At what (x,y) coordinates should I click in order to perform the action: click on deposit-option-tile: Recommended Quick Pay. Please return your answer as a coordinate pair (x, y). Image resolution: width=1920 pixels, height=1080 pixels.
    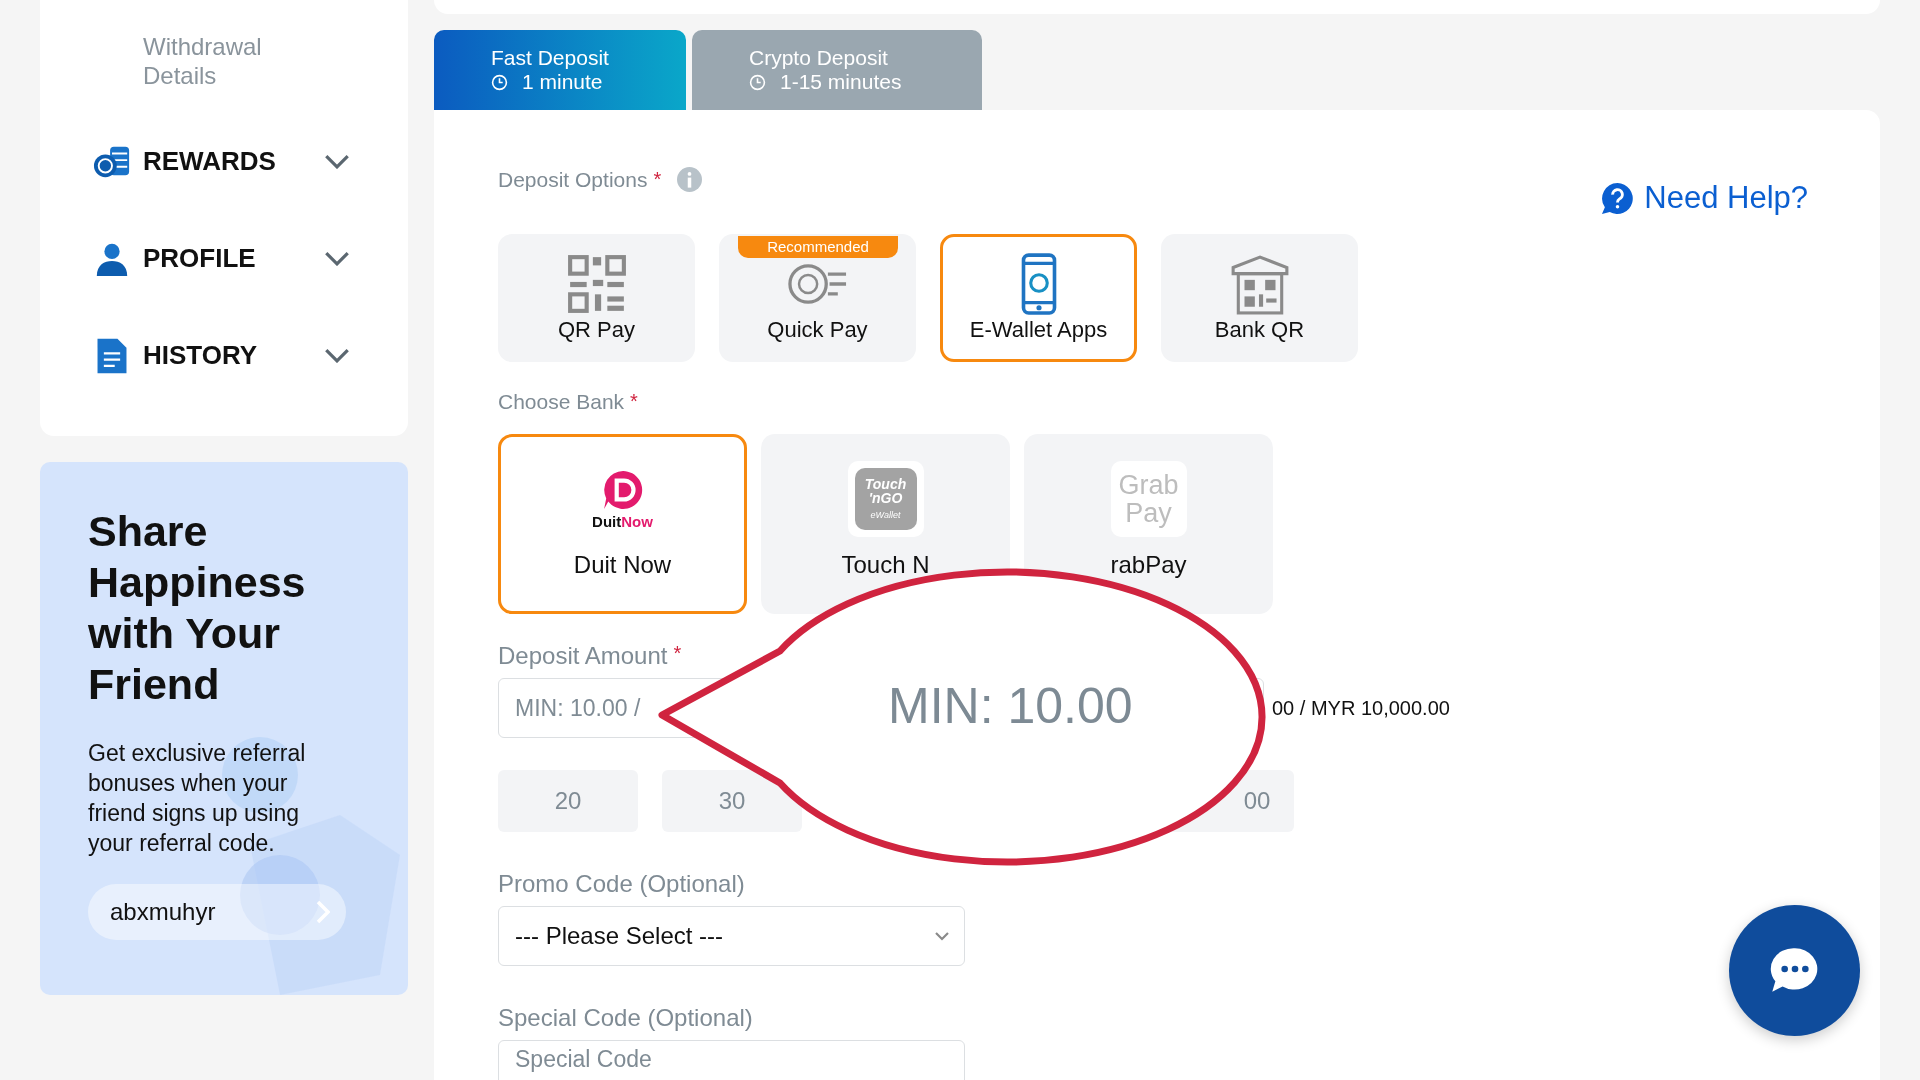
    Looking at the image, I should click on (817, 298).